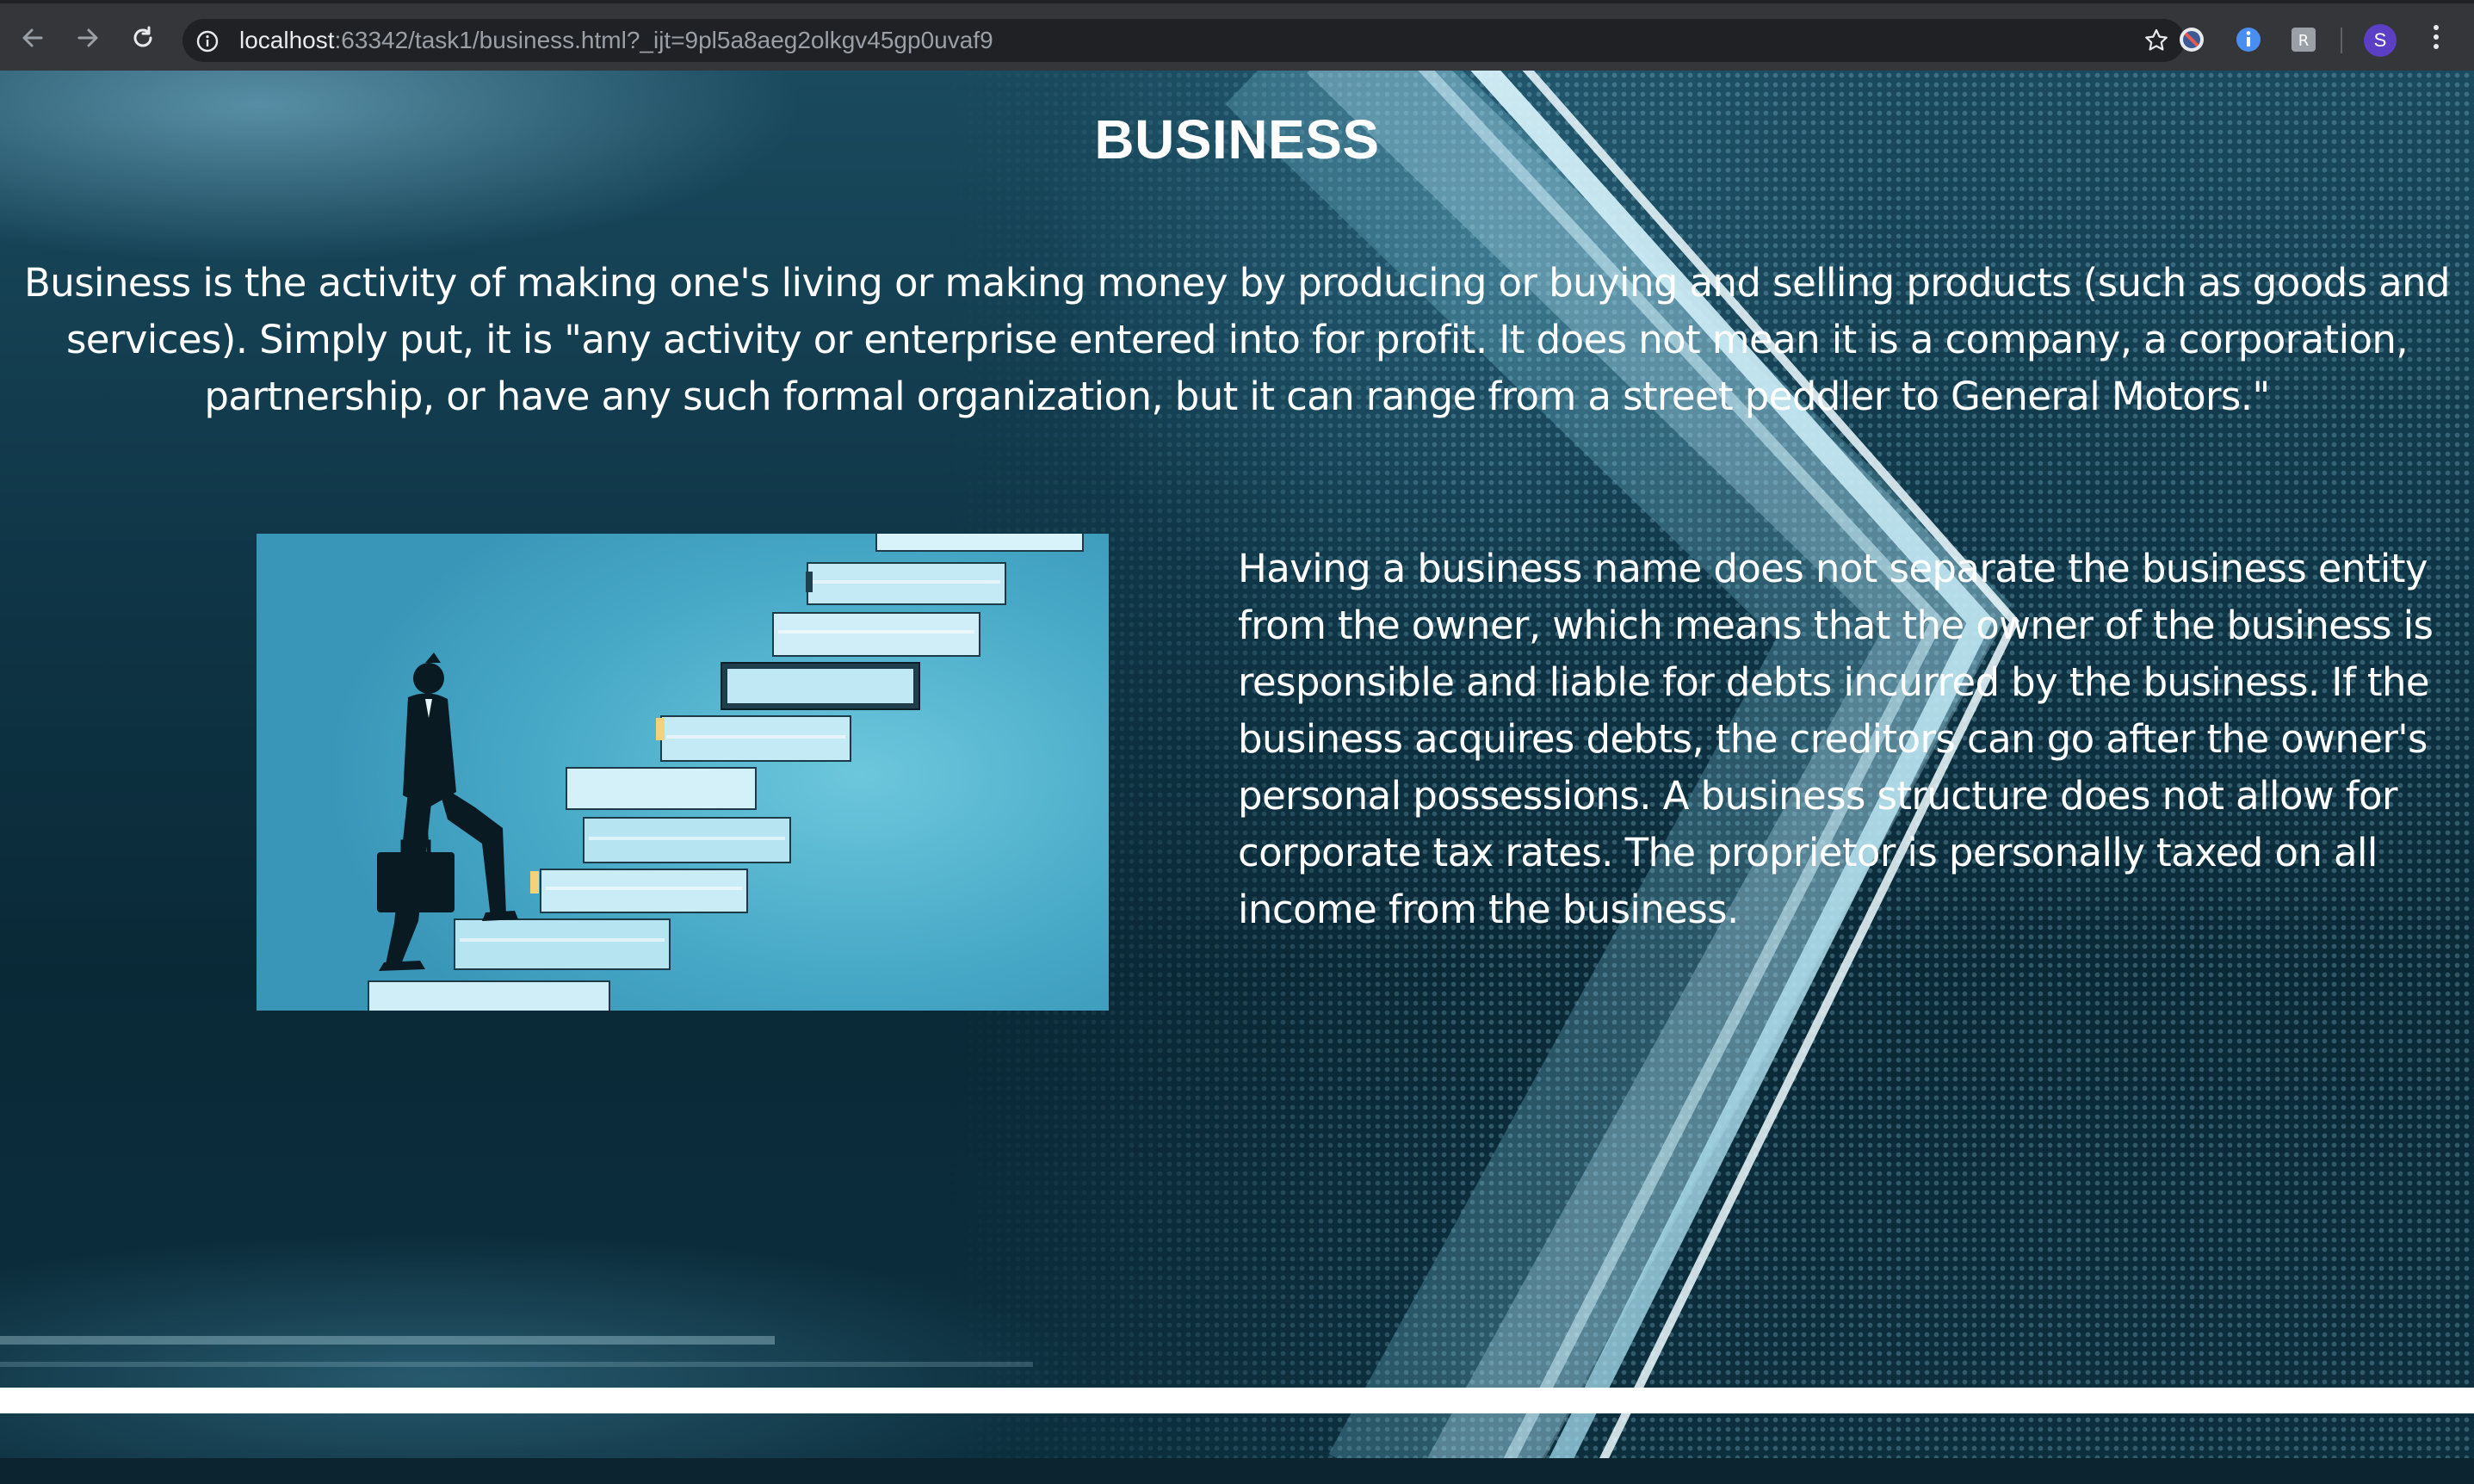 Image resolution: width=2474 pixels, height=1484 pixels. What do you see at coordinates (726, 772) in the screenshot?
I see `book-stairs-illustration` at bounding box center [726, 772].